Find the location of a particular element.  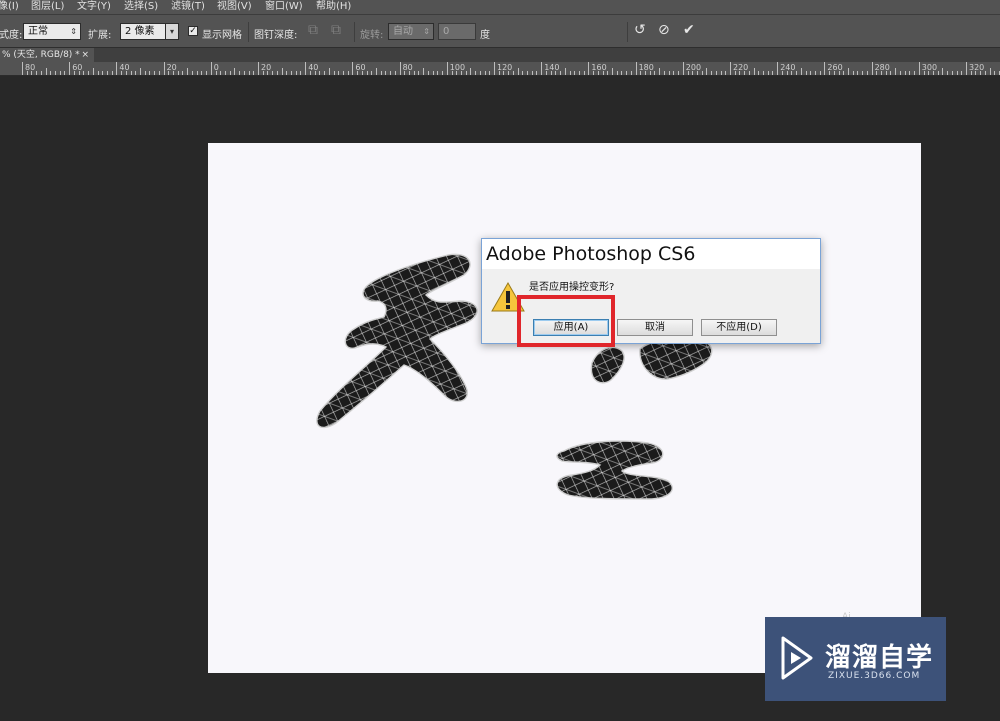

rotate-degree-input: 0 is located at coordinates (457, 31).